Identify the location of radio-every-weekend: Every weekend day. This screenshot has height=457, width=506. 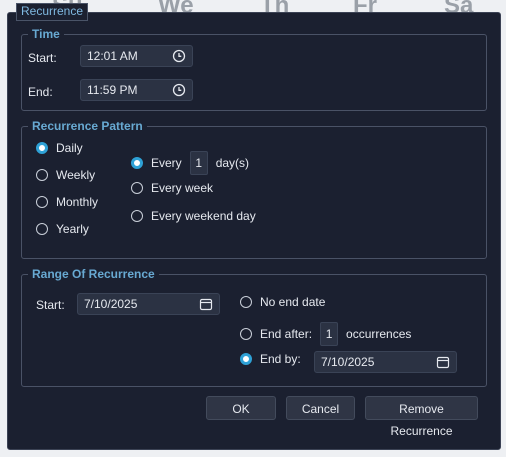
(193, 216).